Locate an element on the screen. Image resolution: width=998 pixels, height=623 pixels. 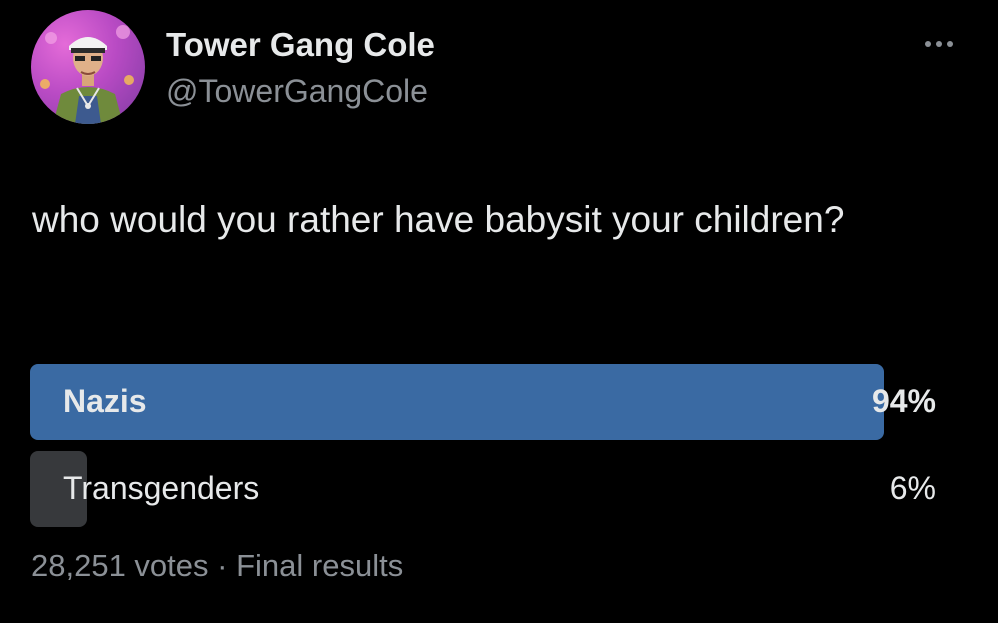
profile-avatar is located at coordinates (88, 67).